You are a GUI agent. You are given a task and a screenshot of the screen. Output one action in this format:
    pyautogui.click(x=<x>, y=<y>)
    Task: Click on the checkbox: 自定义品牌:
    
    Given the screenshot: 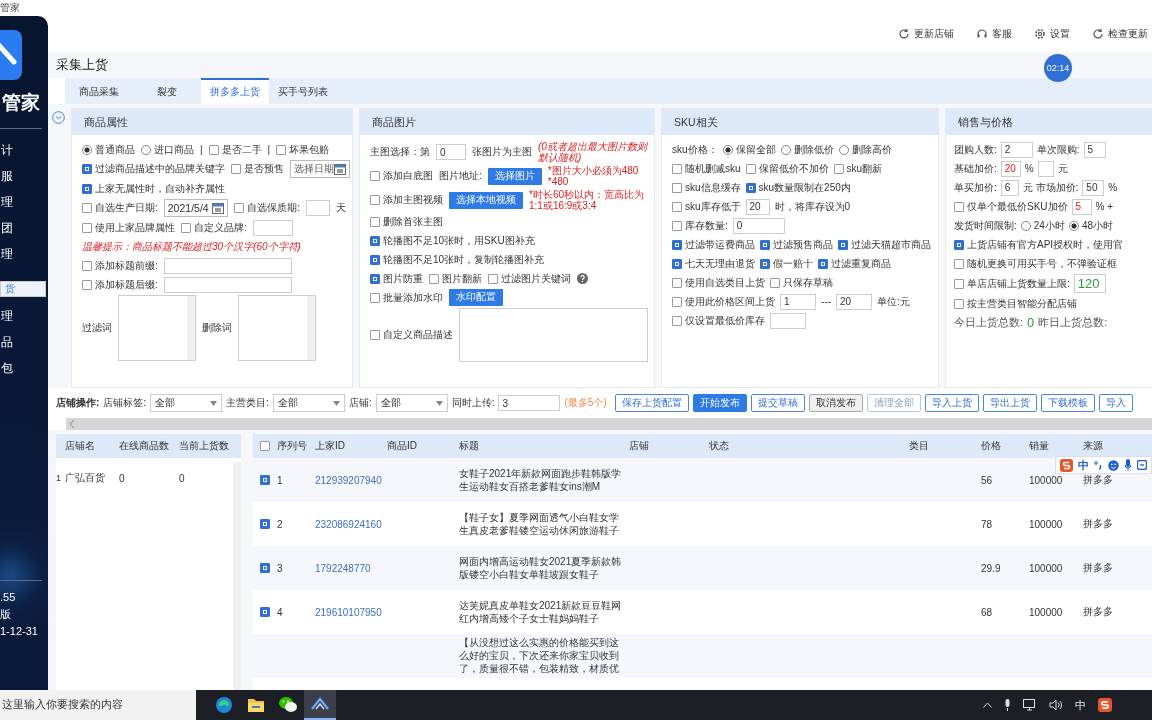 What is the action you would take?
    pyautogui.click(x=214, y=227)
    